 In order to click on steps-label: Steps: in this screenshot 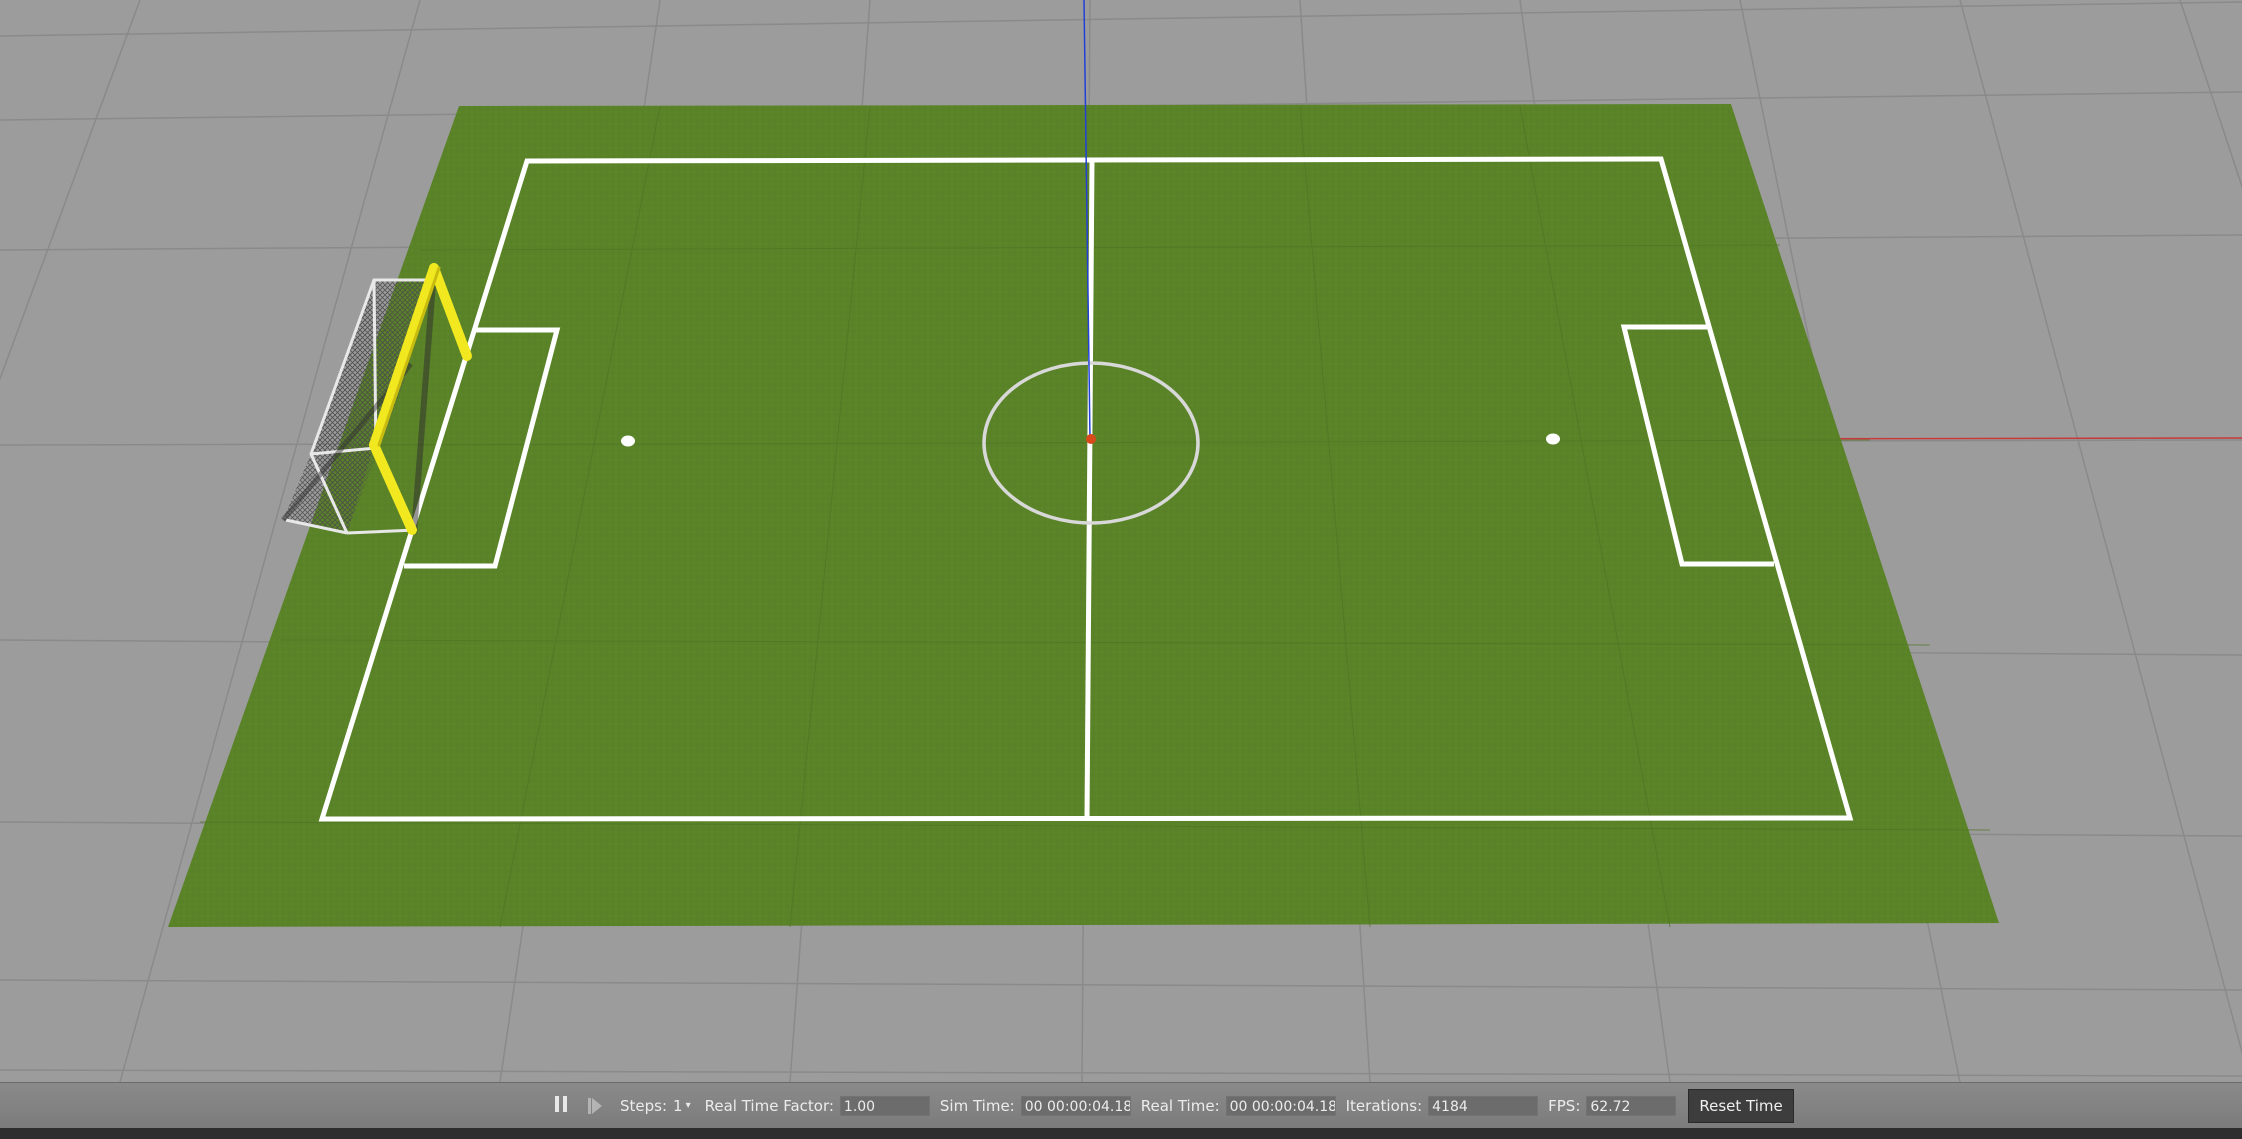, I will do `click(644, 1105)`.